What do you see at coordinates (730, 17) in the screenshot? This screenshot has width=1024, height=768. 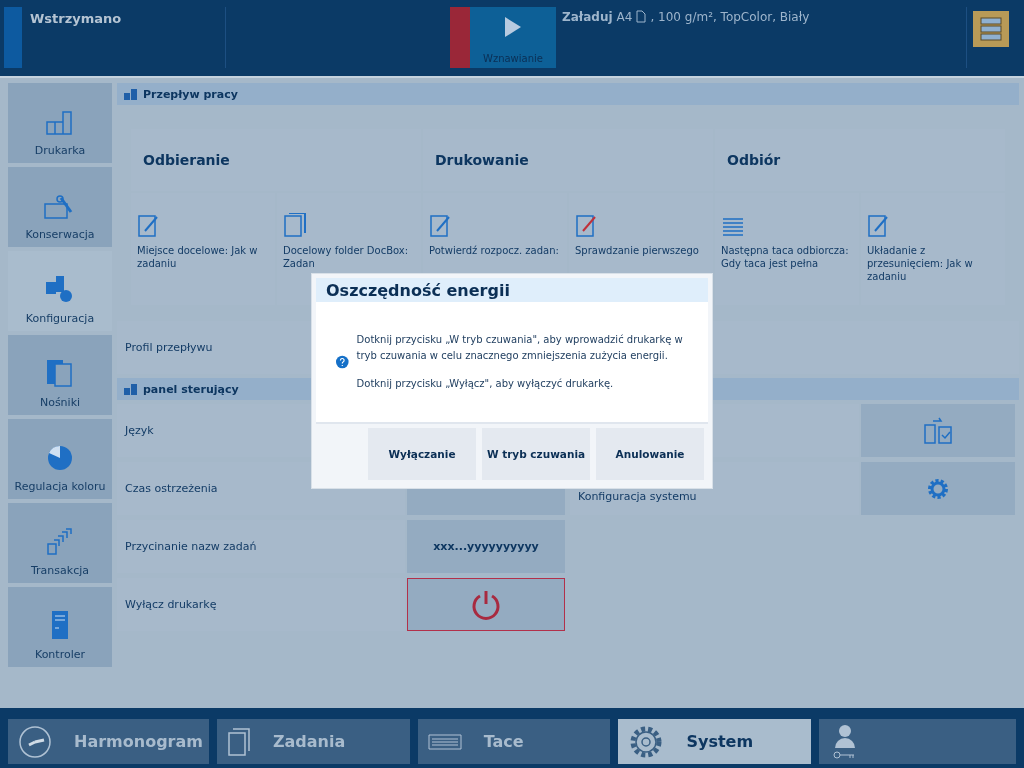 I see `media-details: , 100 g/m², TopColor, Biały` at bounding box center [730, 17].